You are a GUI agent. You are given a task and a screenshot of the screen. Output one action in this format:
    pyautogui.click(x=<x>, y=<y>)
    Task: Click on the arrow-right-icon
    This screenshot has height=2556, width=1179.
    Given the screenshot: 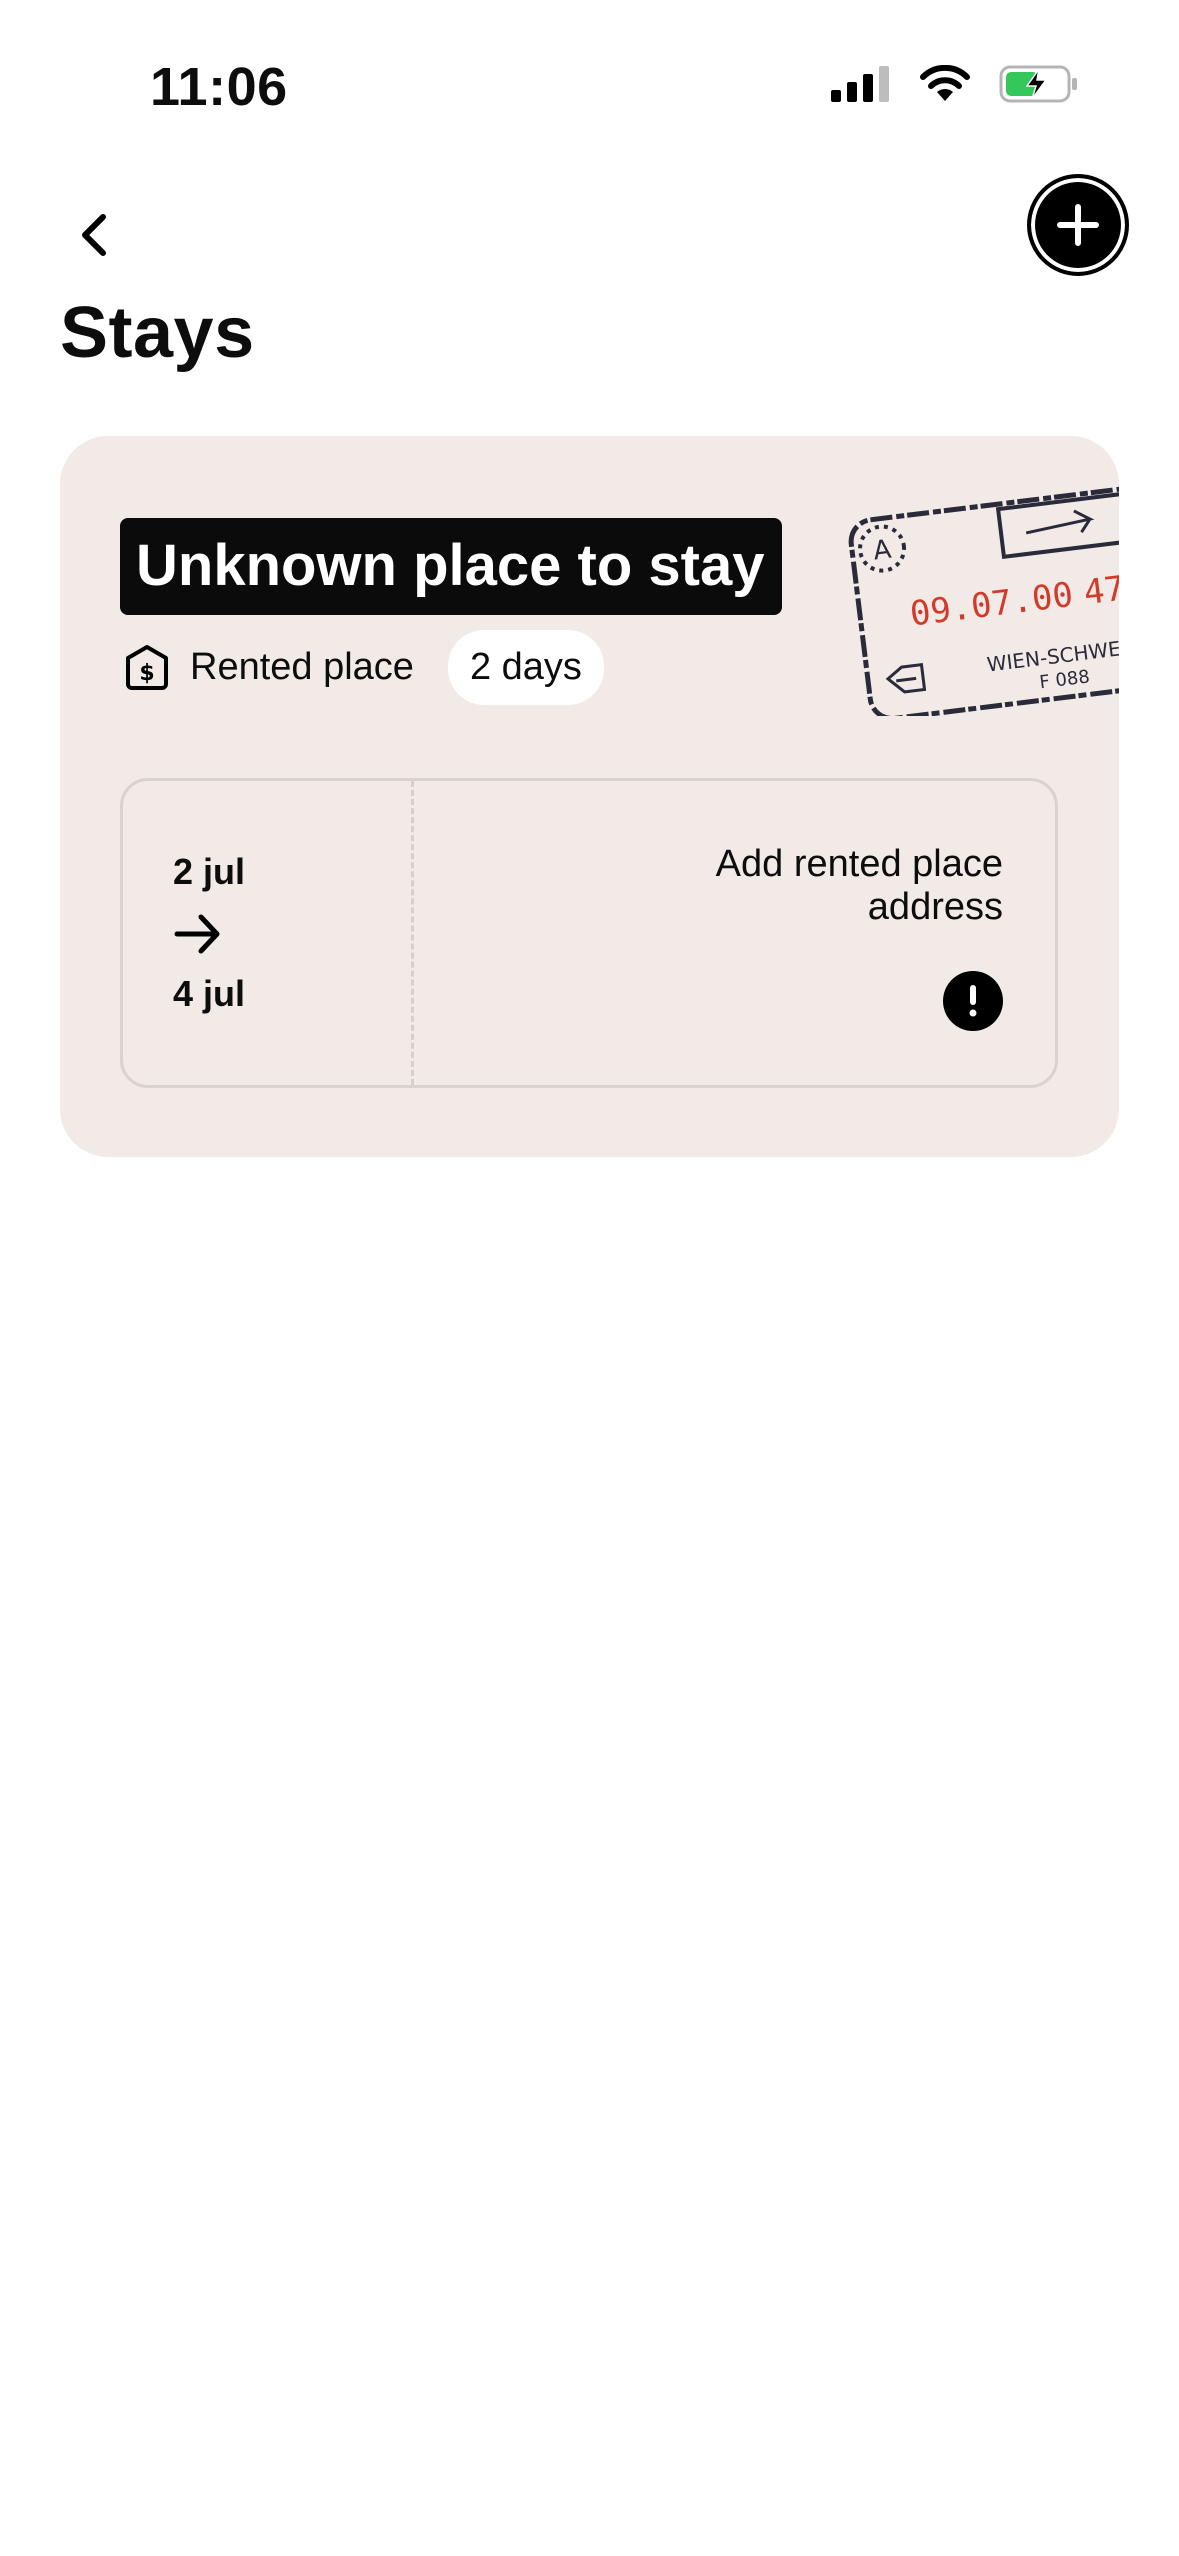 What is the action you would take?
    pyautogui.click(x=197, y=934)
    